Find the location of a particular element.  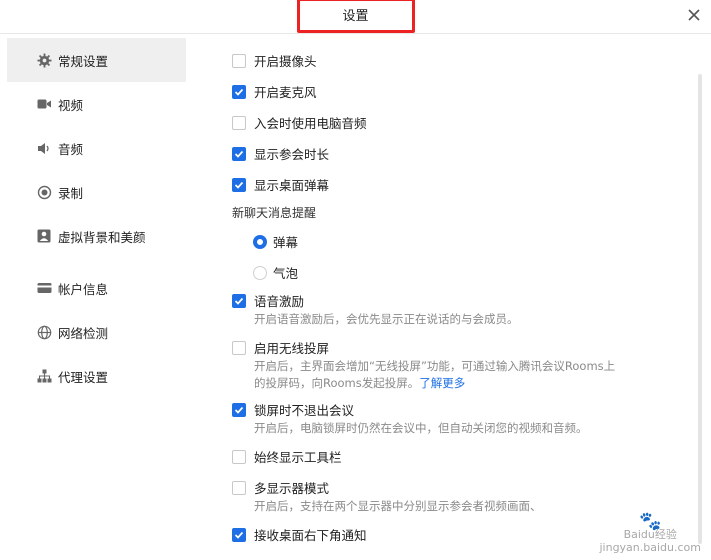

mic-option: 开启麦克风 is located at coordinates (274, 91).